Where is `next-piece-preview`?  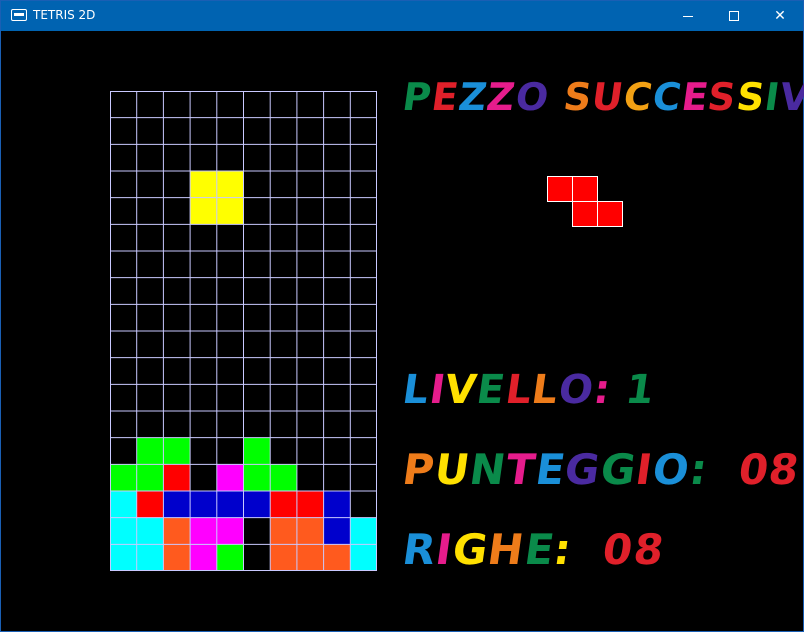 next-piece-preview is located at coordinates (586, 202).